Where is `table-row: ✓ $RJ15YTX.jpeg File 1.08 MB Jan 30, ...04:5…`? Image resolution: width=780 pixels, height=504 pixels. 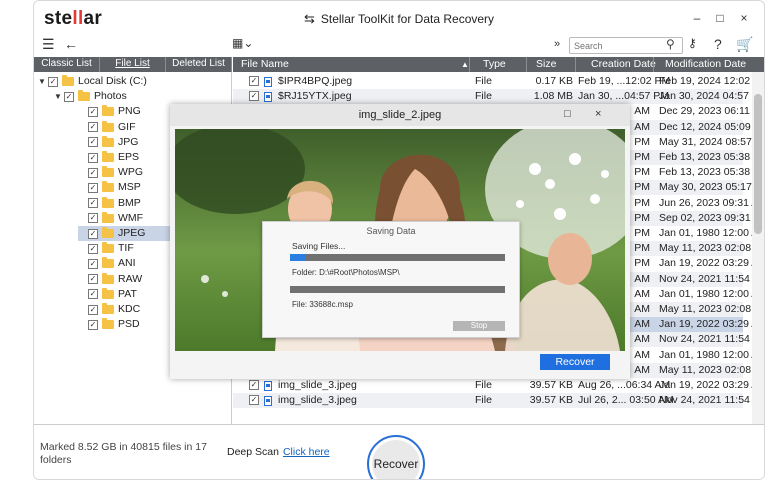
table-row: ✓ $RJ15YTX.jpeg File 1.08 MB Jan 30, ...04:5… is located at coordinates (498, 97).